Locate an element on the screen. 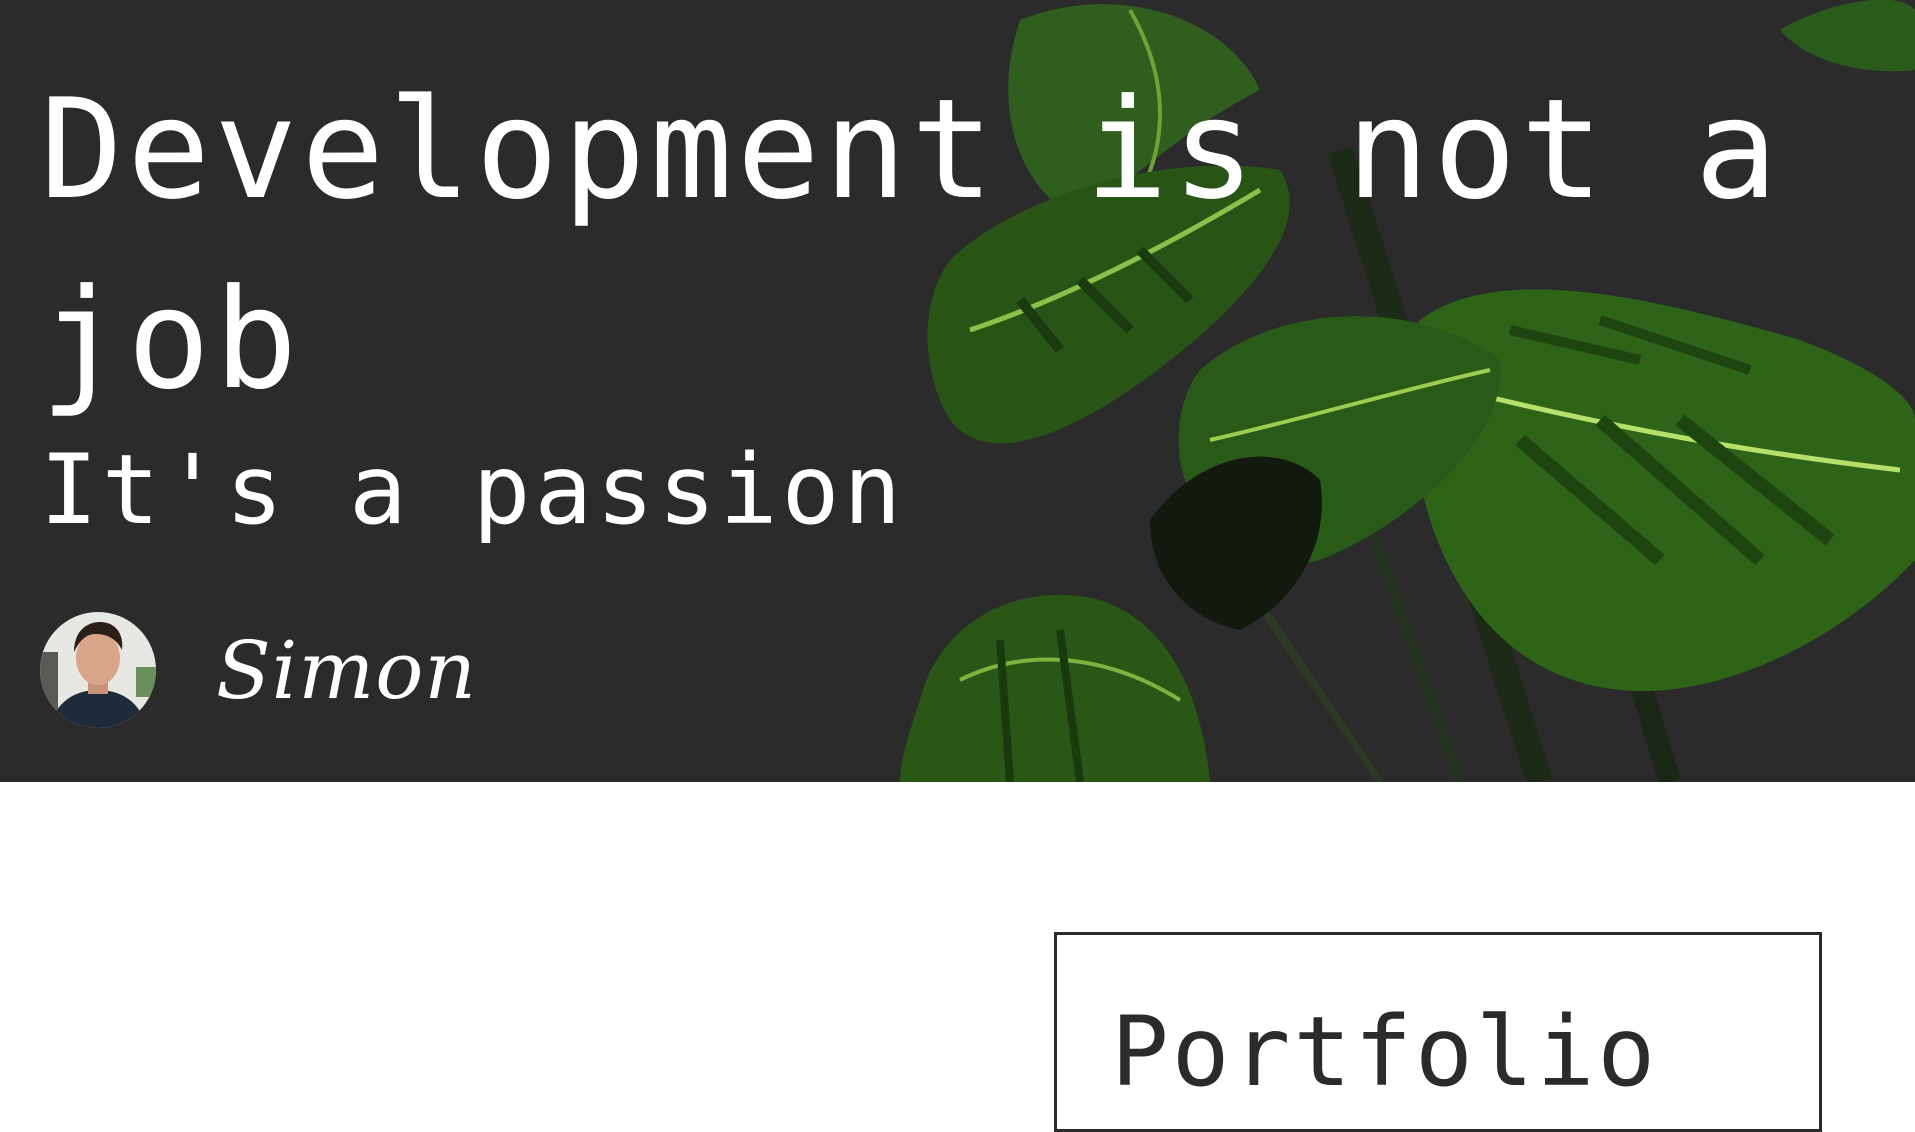 This screenshot has height=1132, width=1915. author-name: Simon is located at coordinates (346, 670).